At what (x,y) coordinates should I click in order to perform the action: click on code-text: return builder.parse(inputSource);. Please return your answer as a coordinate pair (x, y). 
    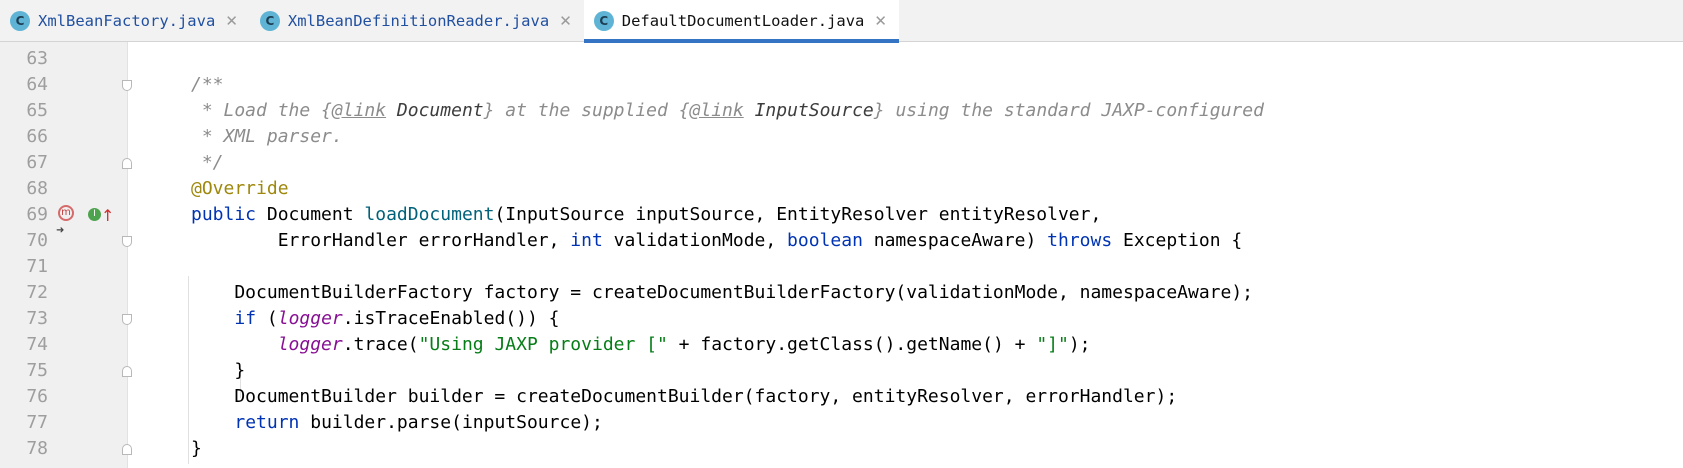
    Looking at the image, I should click on (396, 423).